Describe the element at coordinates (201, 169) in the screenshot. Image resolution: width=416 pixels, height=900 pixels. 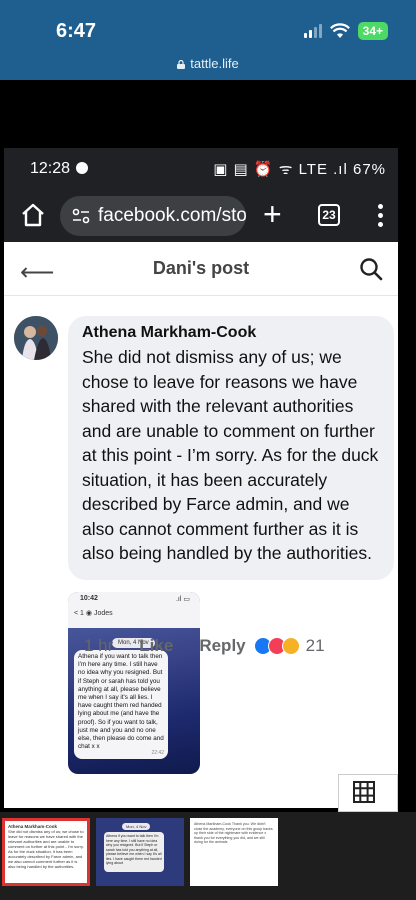
I see `android-status-bar: 12:28 ▣ ▤ ⏰ ᯤ LTE .ıl 67%` at that location.